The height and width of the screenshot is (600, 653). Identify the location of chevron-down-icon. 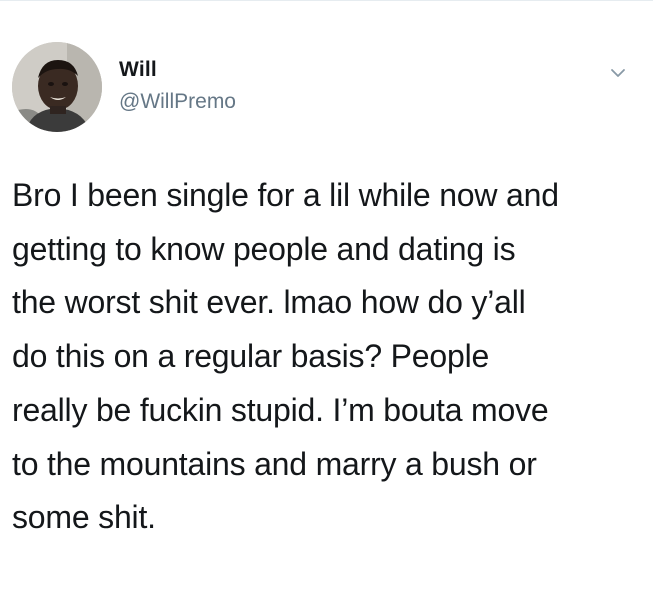
(618, 73).